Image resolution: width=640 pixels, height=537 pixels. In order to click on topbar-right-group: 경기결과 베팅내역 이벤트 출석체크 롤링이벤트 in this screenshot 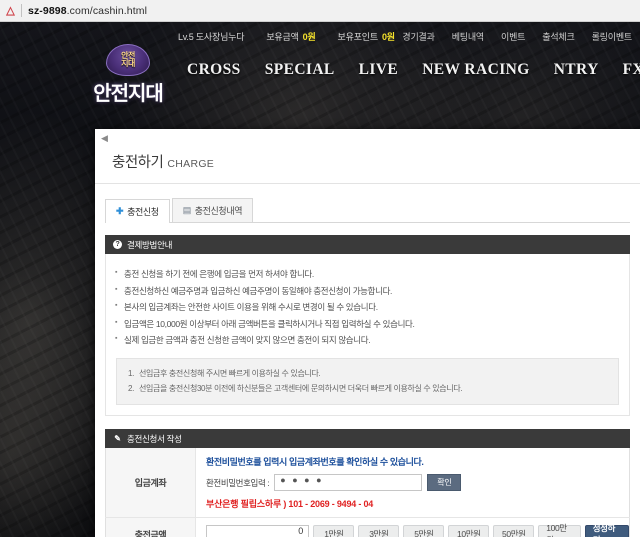, I will do `click(521, 36)`.